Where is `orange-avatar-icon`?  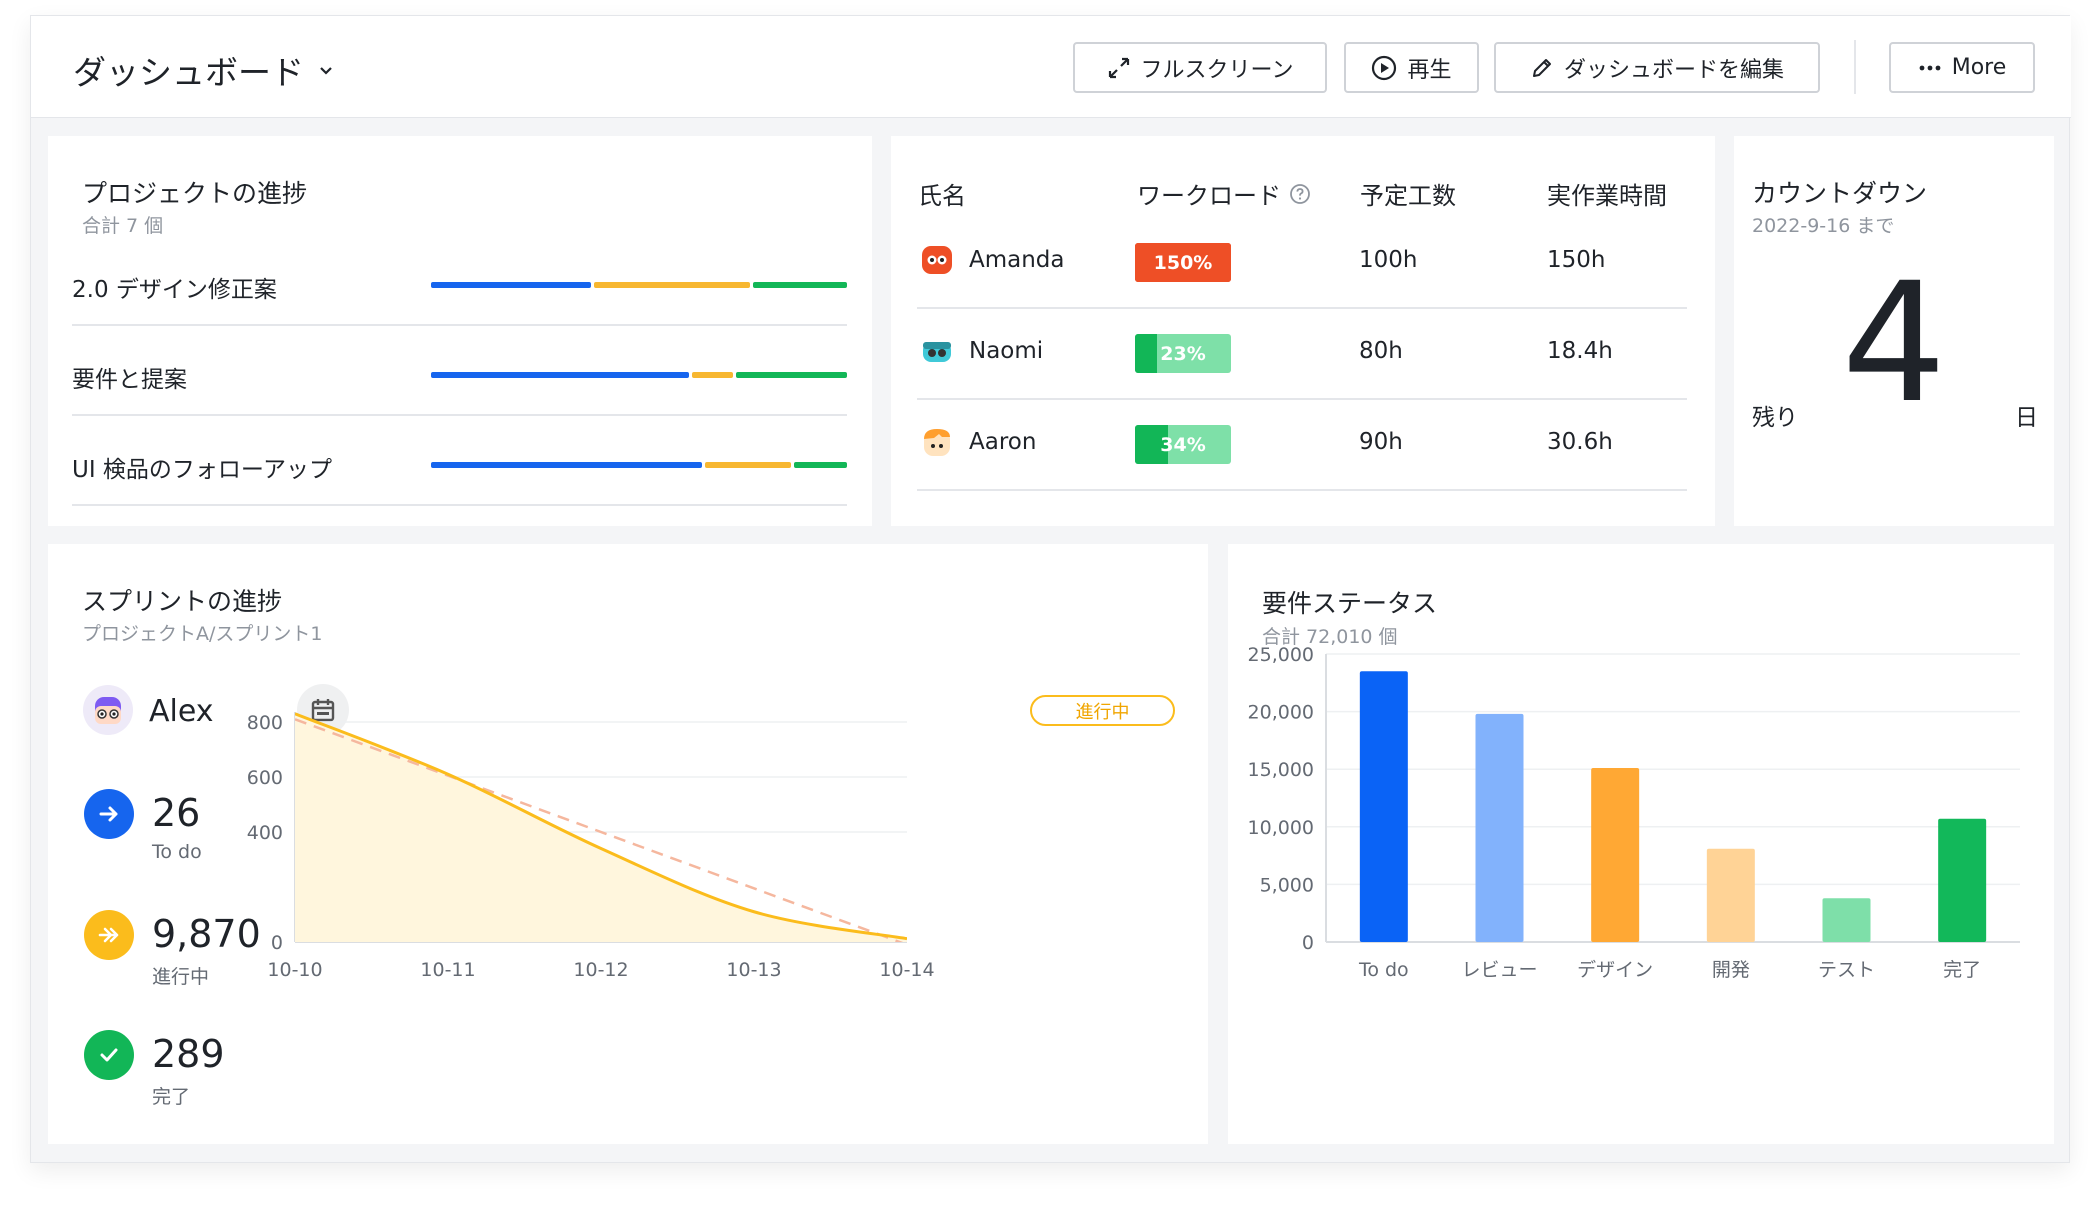 orange-avatar-icon is located at coordinates (937, 442).